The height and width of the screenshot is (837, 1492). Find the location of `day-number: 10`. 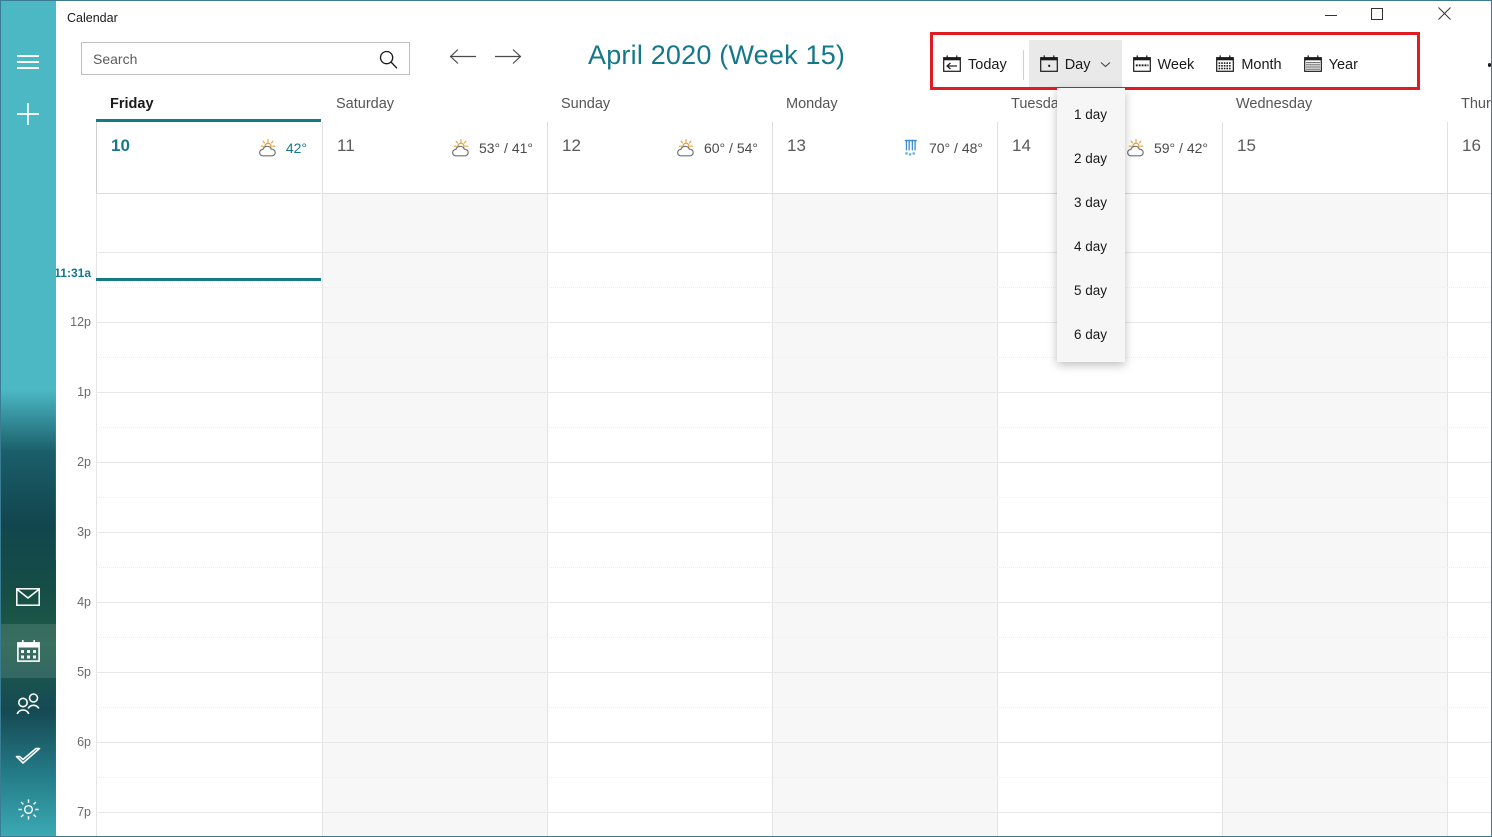

day-number: 10 is located at coordinates (120, 145).